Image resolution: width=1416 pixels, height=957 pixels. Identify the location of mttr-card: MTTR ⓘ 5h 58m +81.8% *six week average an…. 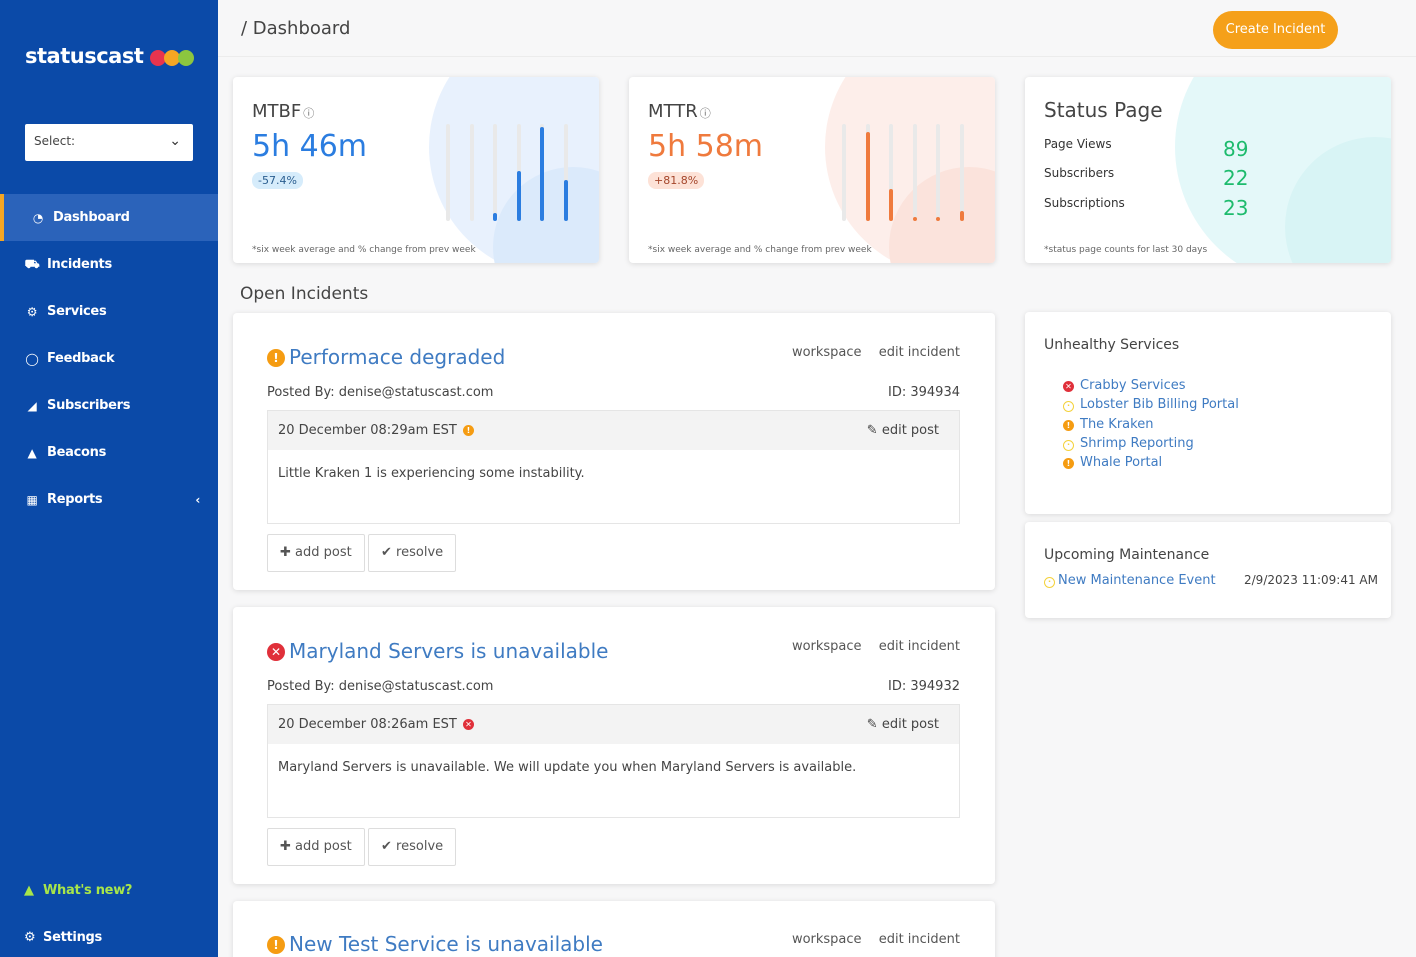
(812, 170).